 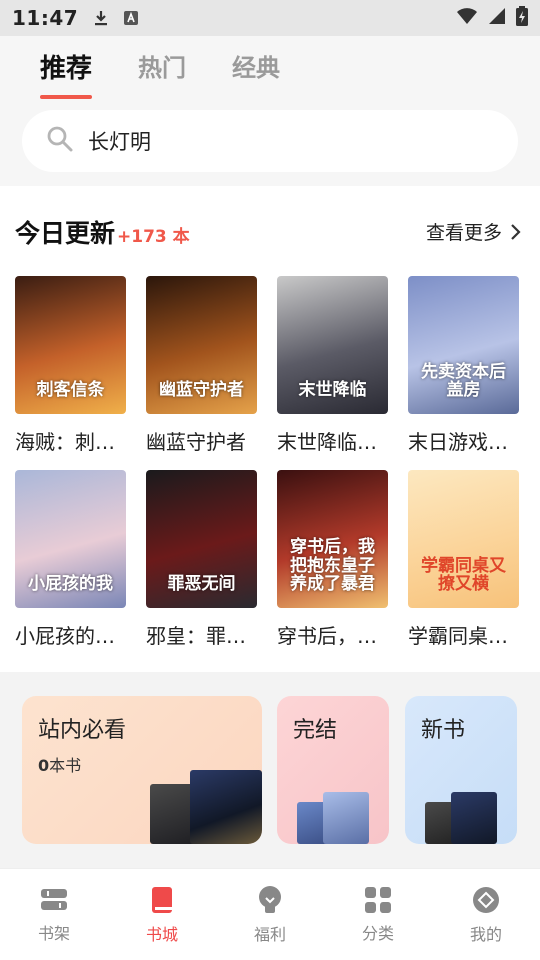 What do you see at coordinates (463, 575) in the screenshot?
I see `cover-title: 学霸同桌又撩又横` at bounding box center [463, 575].